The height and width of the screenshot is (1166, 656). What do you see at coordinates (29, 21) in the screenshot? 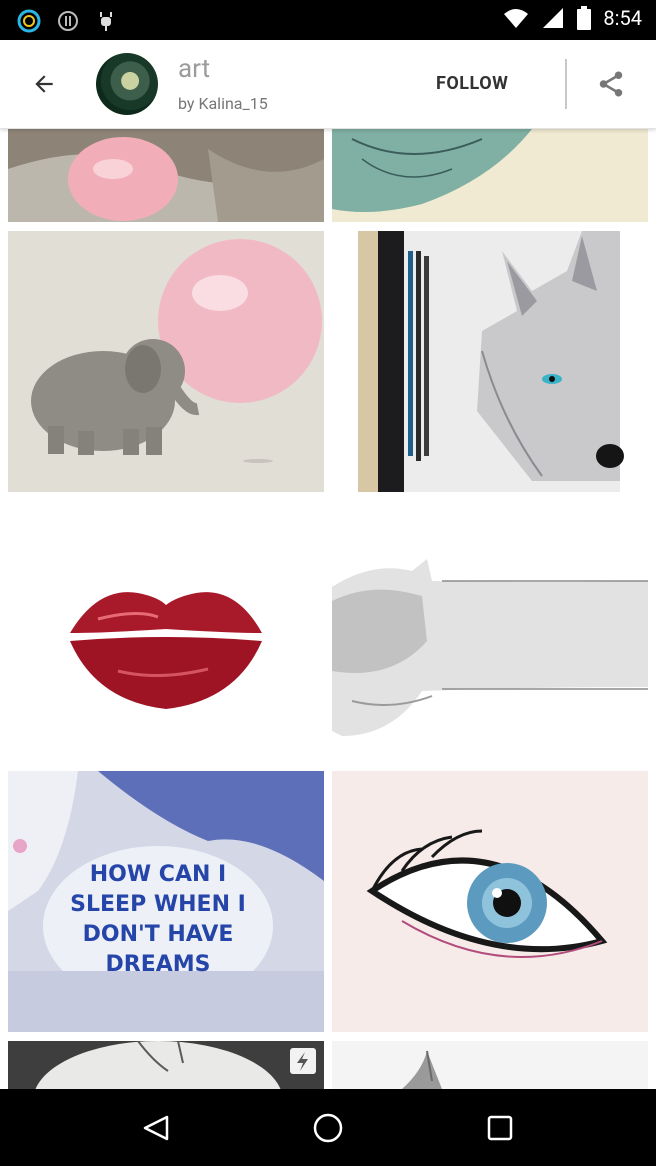
I see `ring-app-icon` at bounding box center [29, 21].